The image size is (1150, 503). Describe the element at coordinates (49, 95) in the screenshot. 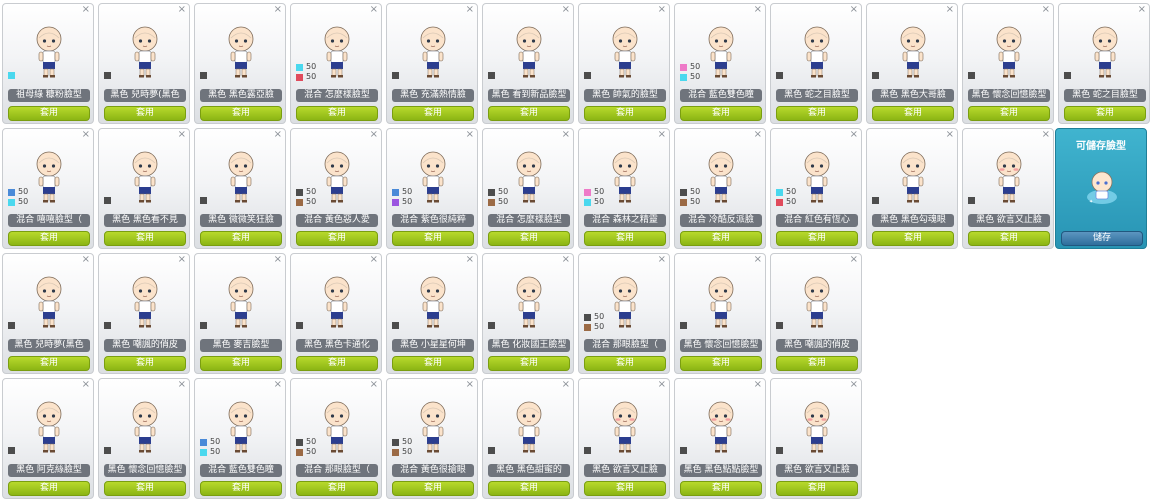

I see `face-name-label: 祖母綠 糠粉臉型` at that location.